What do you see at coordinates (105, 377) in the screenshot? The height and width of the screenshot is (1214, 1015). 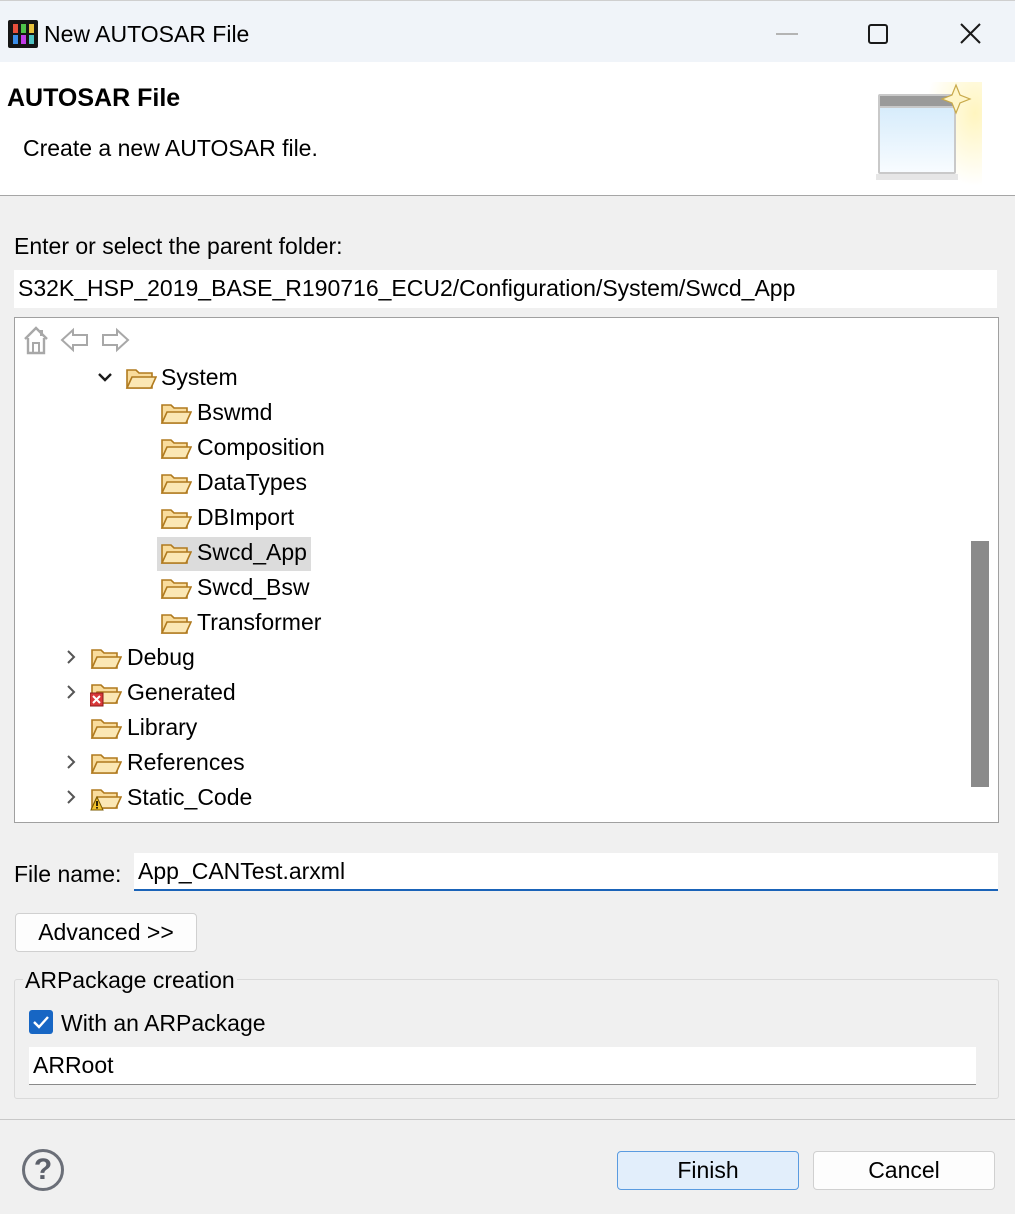 I see `chevron-down-icon` at bounding box center [105, 377].